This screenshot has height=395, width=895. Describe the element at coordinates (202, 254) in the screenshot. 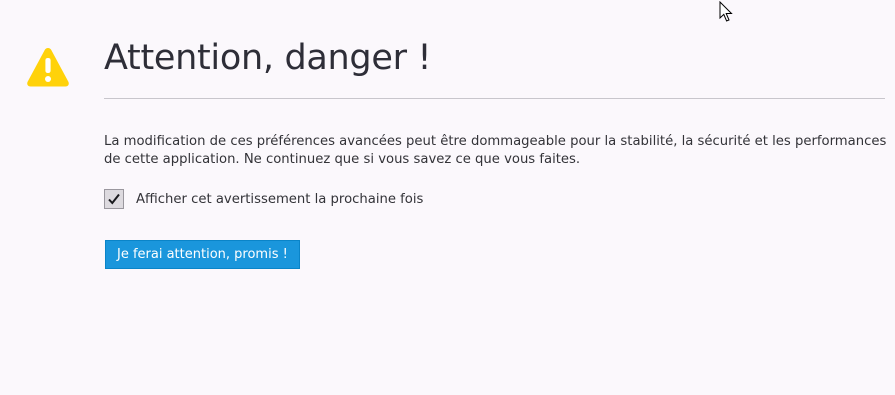

I see `accept-risk-button: Je ferai attention, promis !` at that location.